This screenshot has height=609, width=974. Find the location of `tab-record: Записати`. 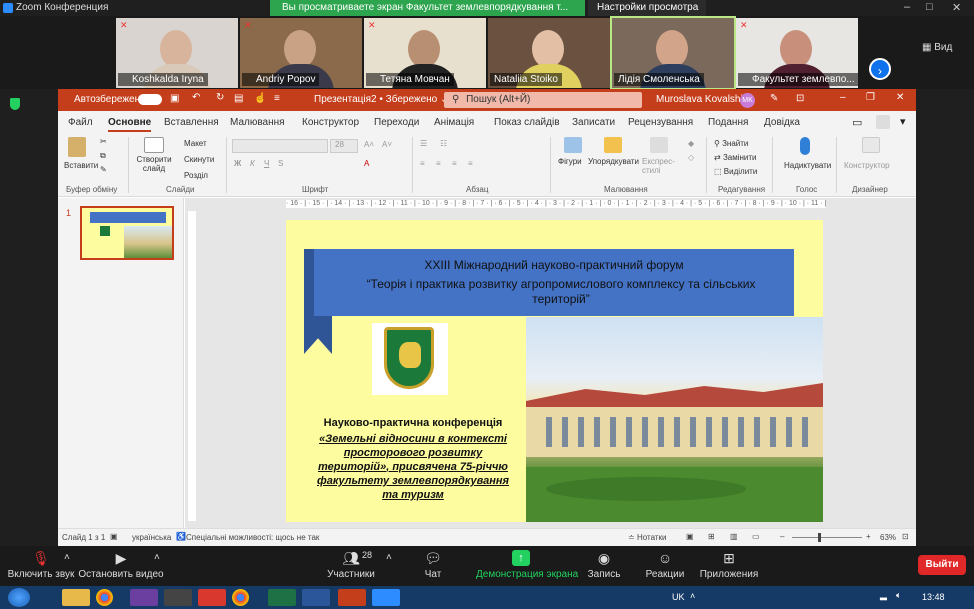

tab-record: Записати is located at coordinates (593, 122).